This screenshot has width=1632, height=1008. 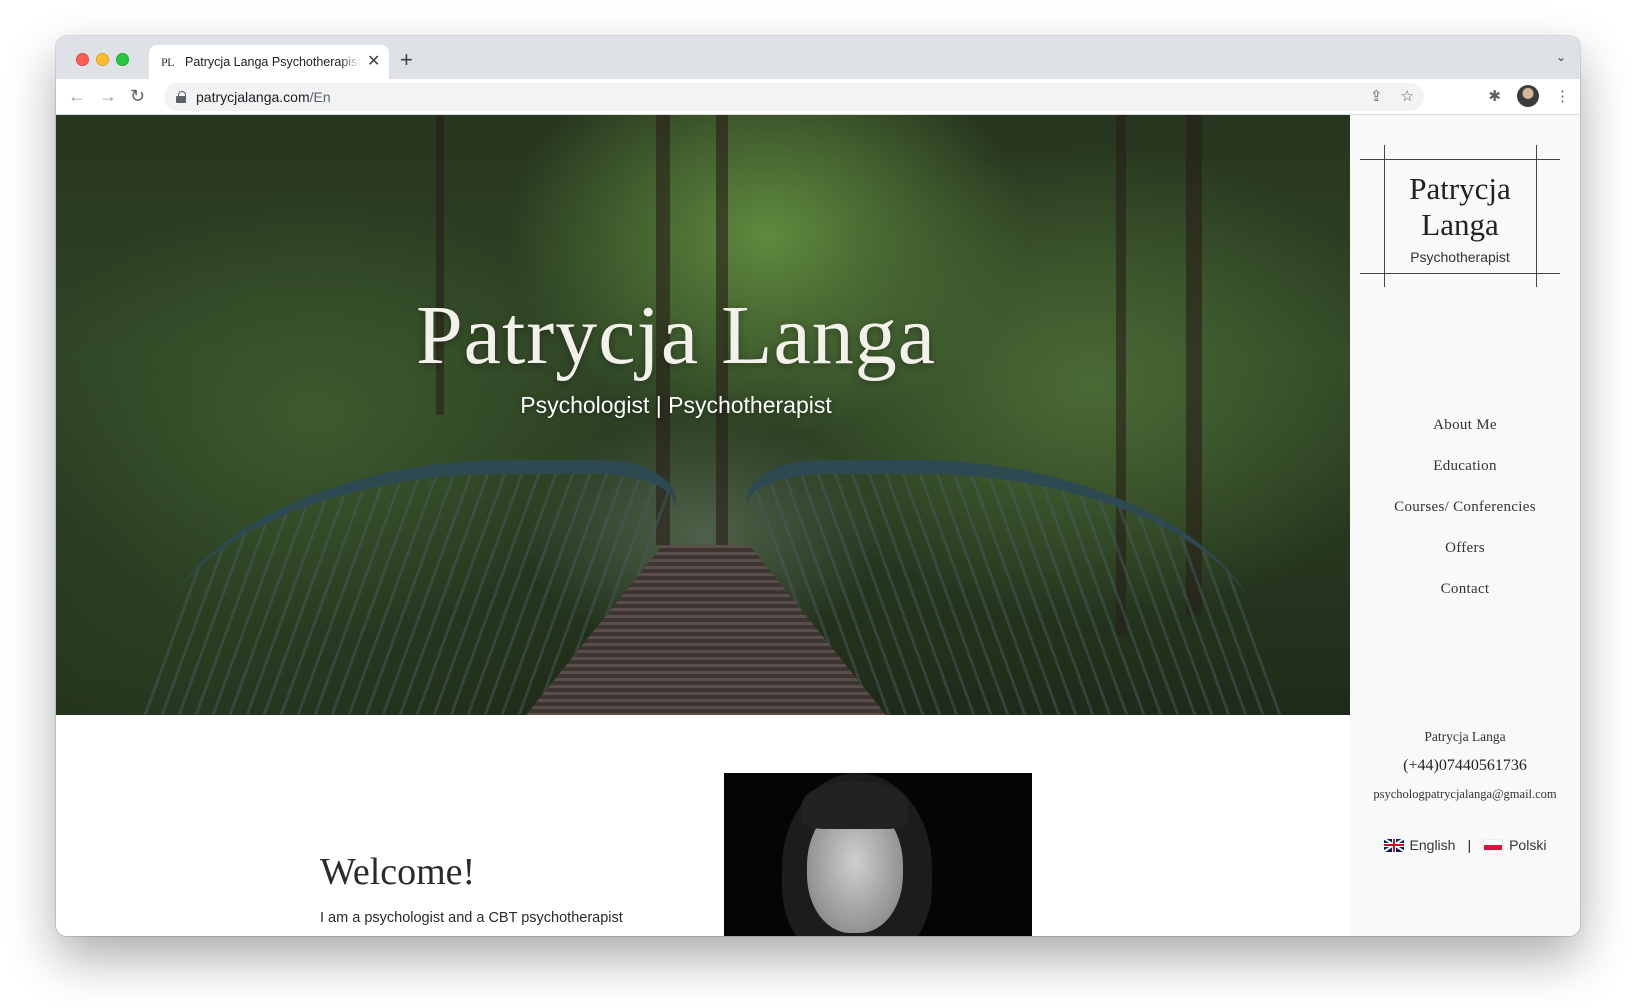 What do you see at coordinates (137, 96) in the screenshot?
I see `reload-icon: ↻` at bounding box center [137, 96].